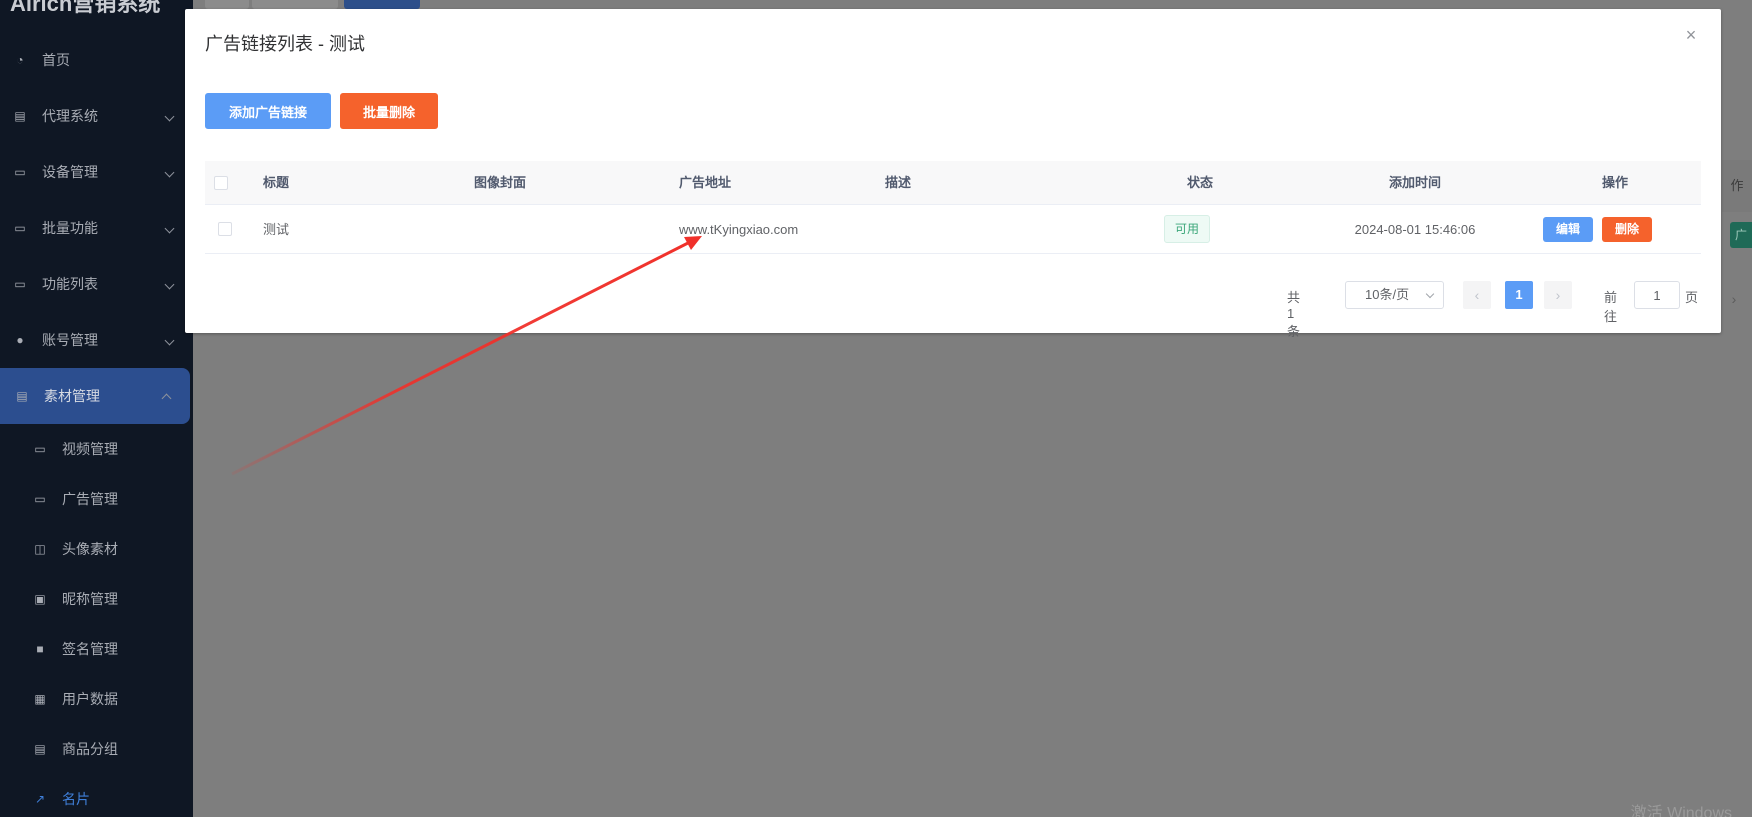 The image size is (1752, 817). I want to click on sidebar-subitem-avatar-material: ◫ 头像素材, so click(96, 549).